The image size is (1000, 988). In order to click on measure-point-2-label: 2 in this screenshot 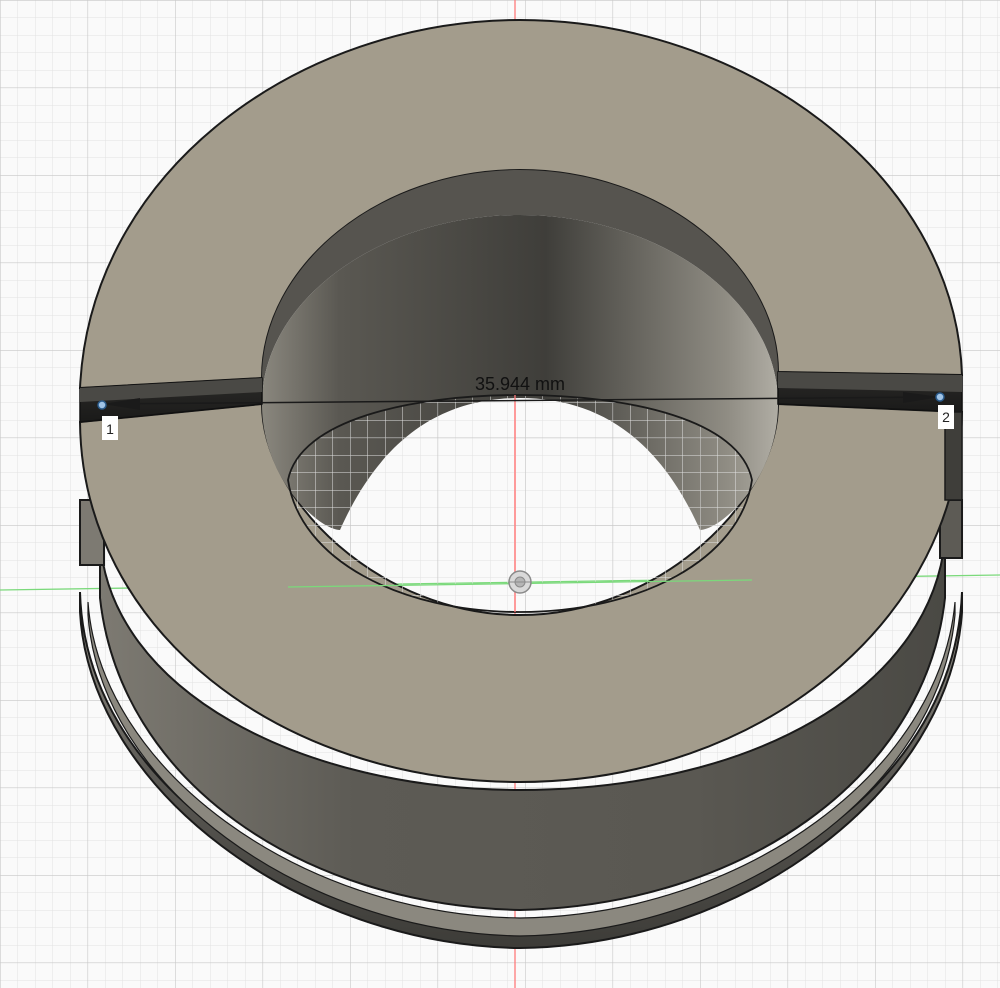, I will do `click(946, 417)`.